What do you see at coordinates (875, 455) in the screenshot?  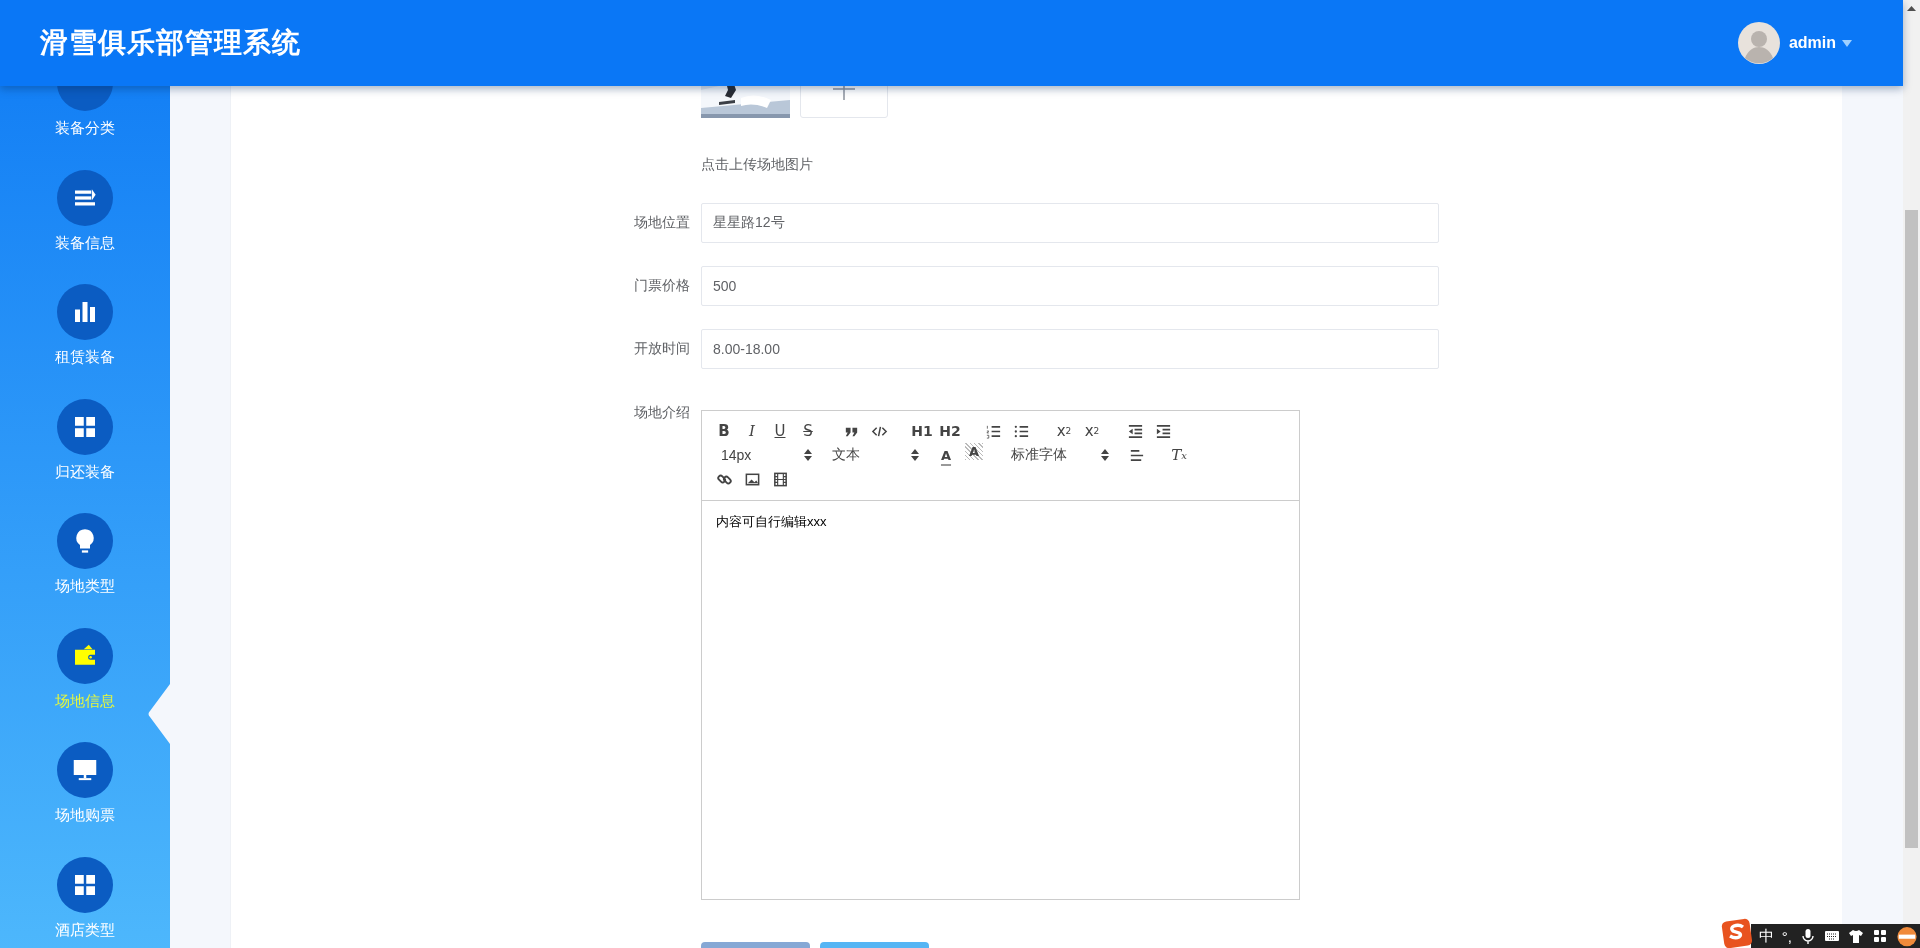 I see `dropdown-select: 文本` at bounding box center [875, 455].